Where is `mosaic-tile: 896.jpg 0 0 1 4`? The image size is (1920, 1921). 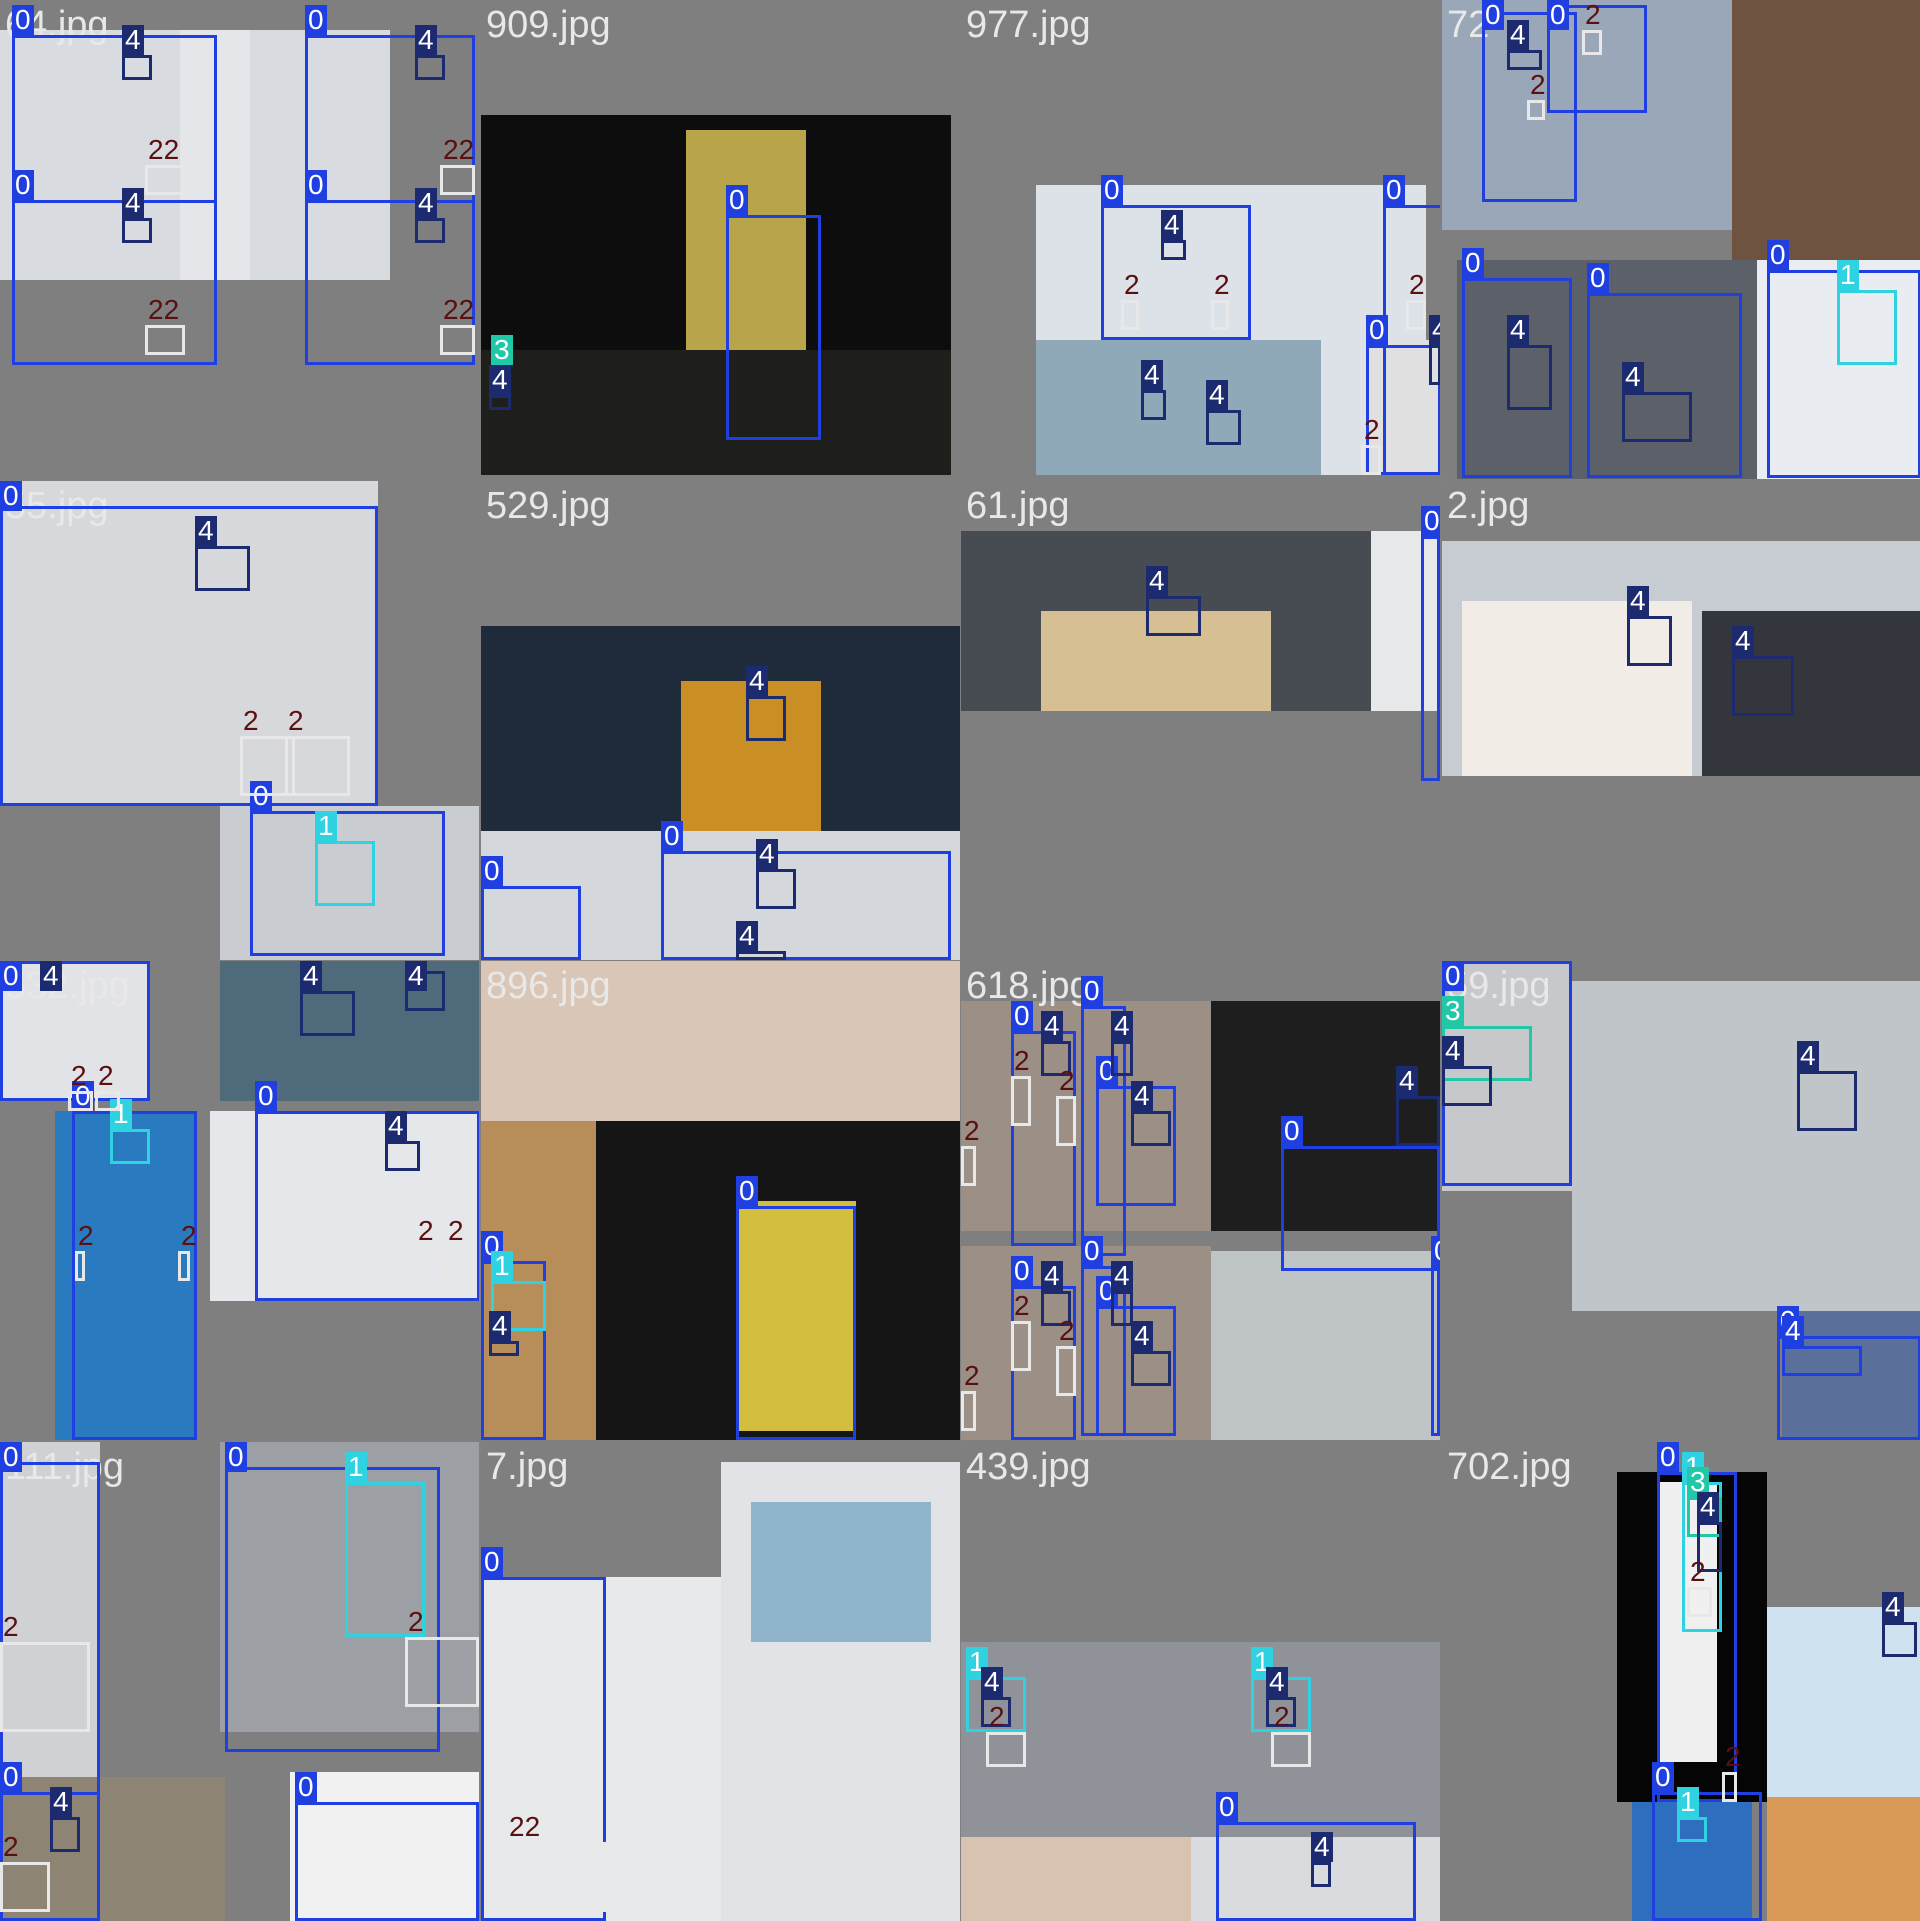
mosaic-tile: 896.jpg 0 0 1 4 is located at coordinates (720, 1200).